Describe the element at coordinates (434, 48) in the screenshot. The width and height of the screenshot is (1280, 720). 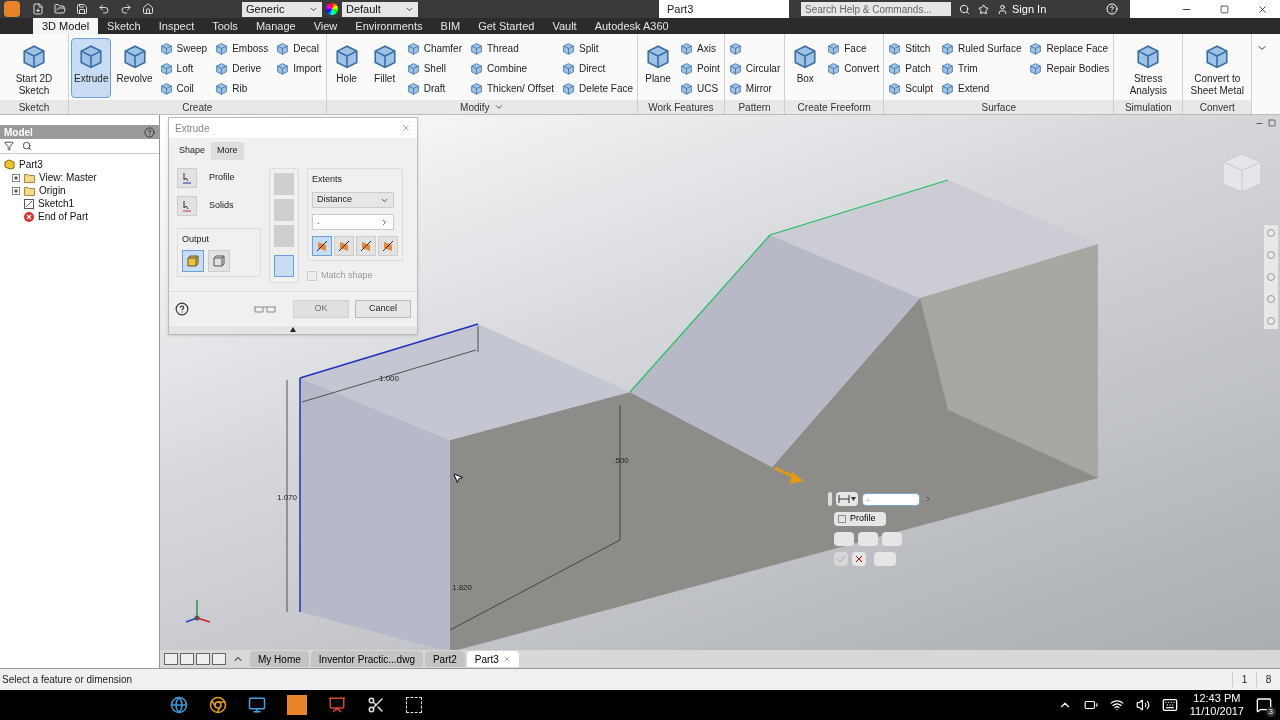
I see `ribbon-tool: Chamfer` at that location.